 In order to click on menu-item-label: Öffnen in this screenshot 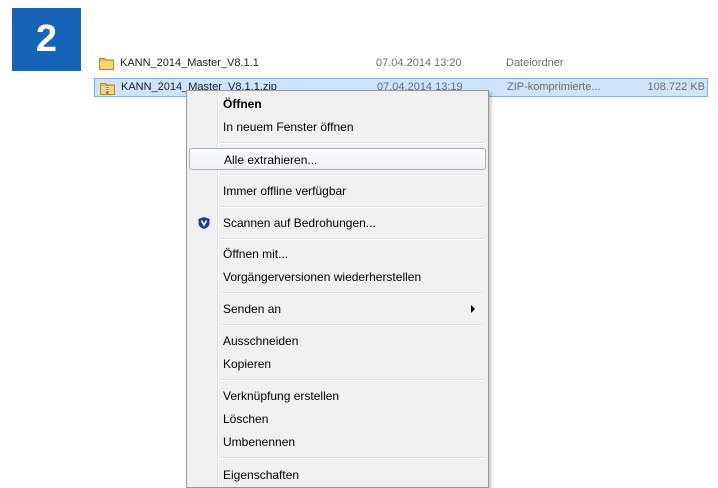, I will do `click(242, 104)`.